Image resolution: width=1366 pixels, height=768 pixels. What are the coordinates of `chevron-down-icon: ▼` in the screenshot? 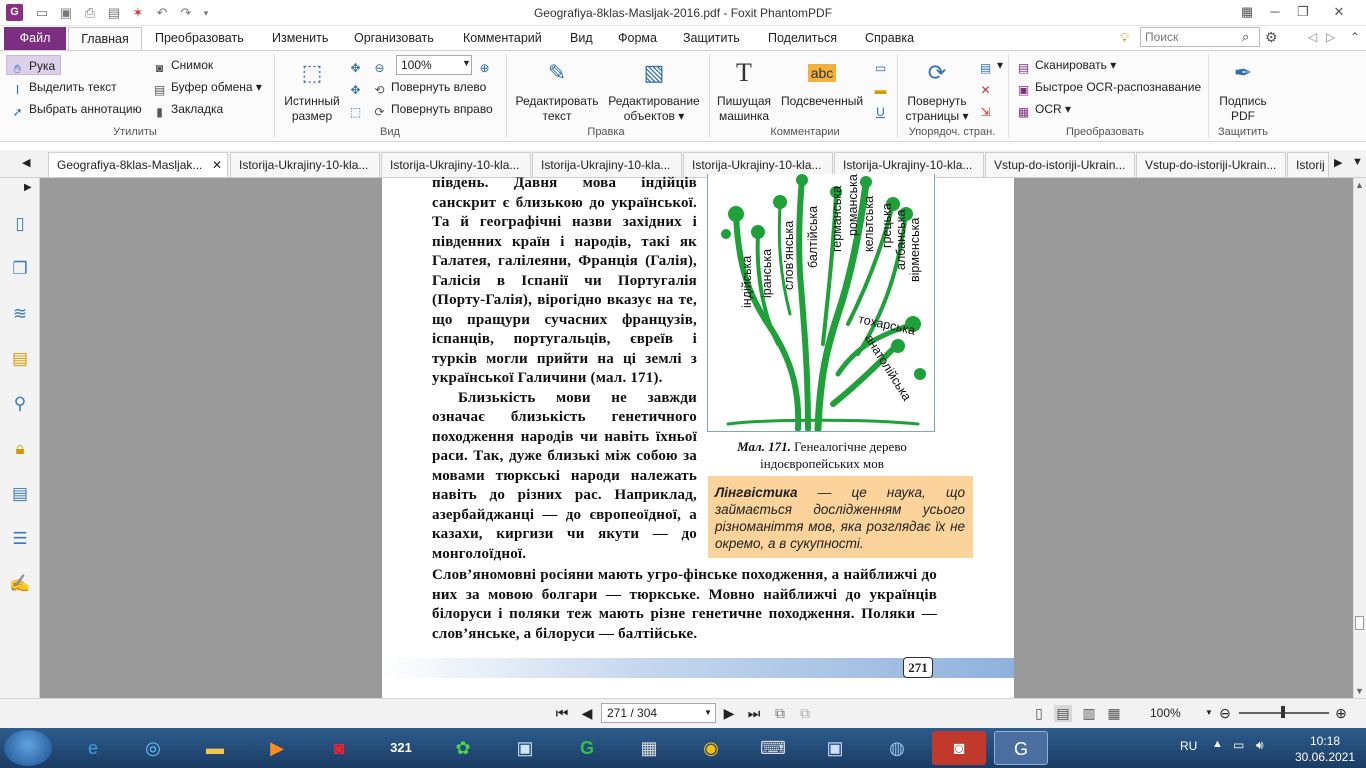 It's located at (466, 63).